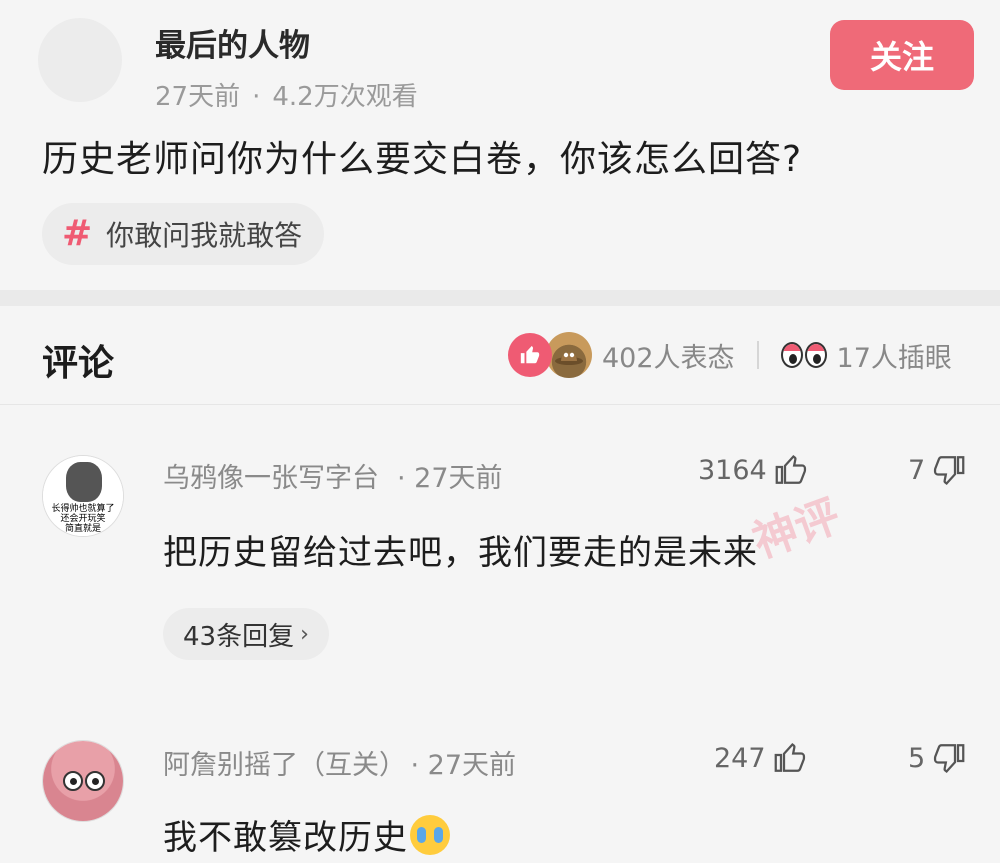  What do you see at coordinates (304, 634) in the screenshot?
I see `chevron-right-icon: ›` at bounding box center [304, 634].